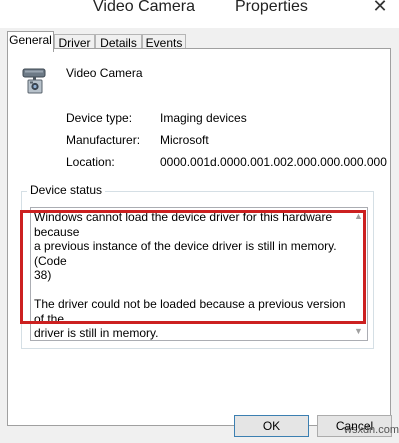 This screenshot has width=399, height=443. What do you see at coordinates (99, 118) in the screenshot?
I see `device-type-label: Device type:` at bounding box center [99, 118].